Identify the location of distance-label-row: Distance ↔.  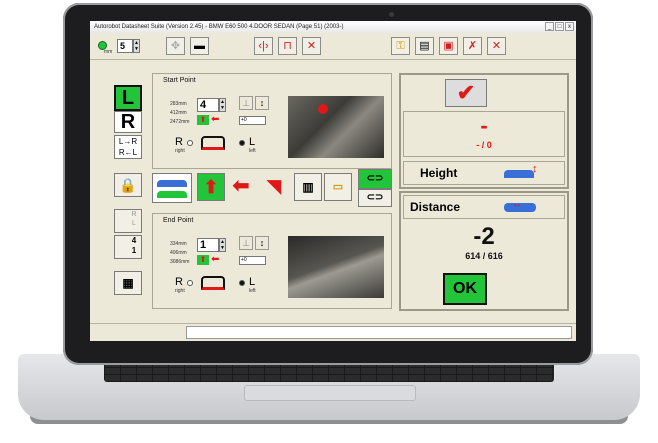
(484, 207).